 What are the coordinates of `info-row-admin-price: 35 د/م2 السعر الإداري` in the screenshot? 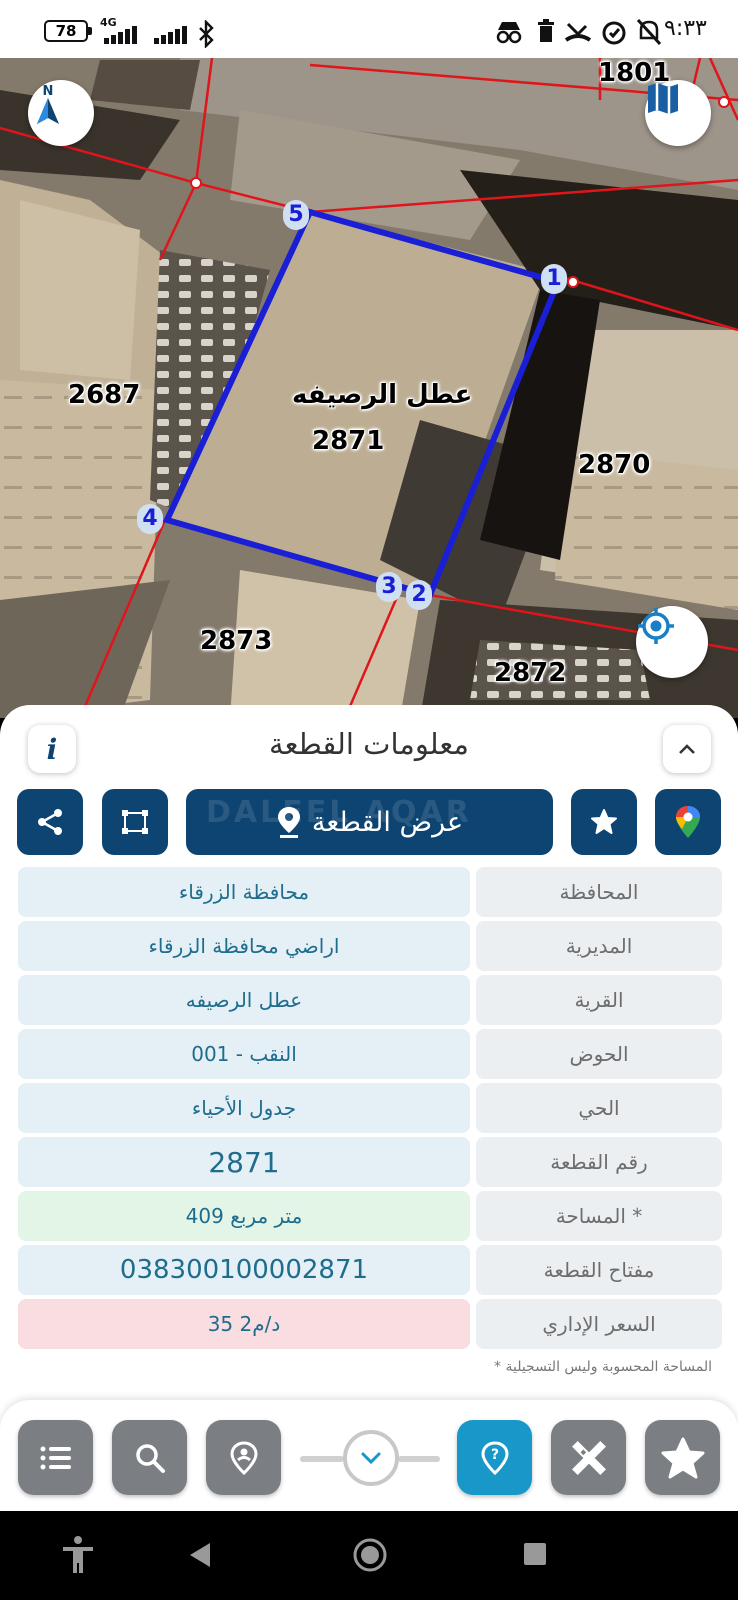 It's located at (370, 1324).